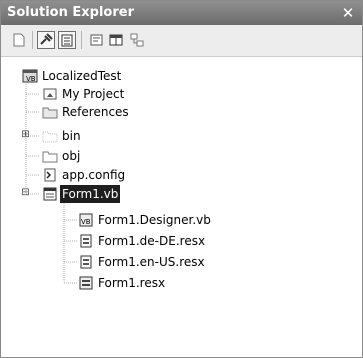 Image resolution: width=363 pixels, height=358 pixels. Describe the element at coordinates (82, 76) in the screenshot. I see `tree-project-label: LocalizedTest` at that location.